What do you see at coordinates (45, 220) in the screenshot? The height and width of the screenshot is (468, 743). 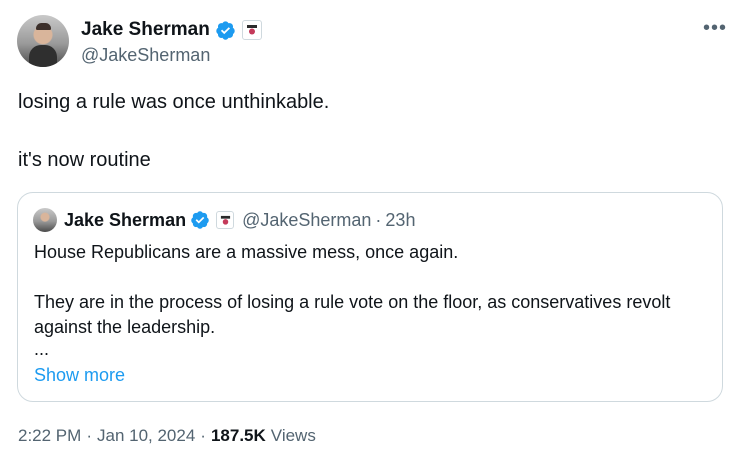 I see `quoted-author-avatar` at bounding box center [45, 220].